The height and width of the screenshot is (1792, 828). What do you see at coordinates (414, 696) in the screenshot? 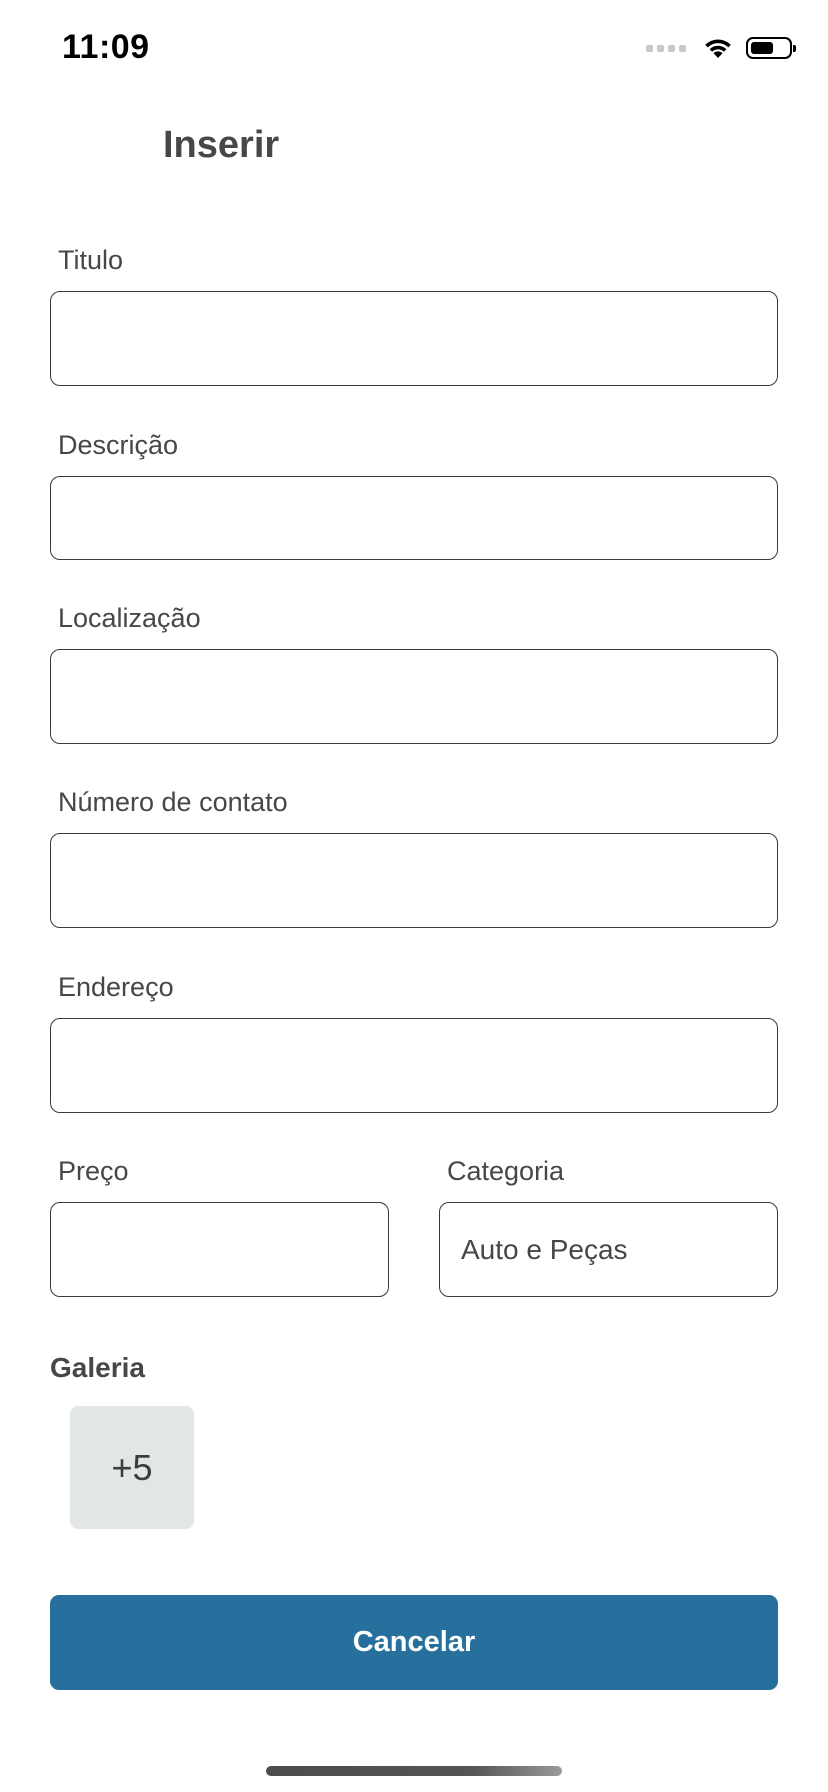
I see `localizacao-input` at bounding box center [414, 696].